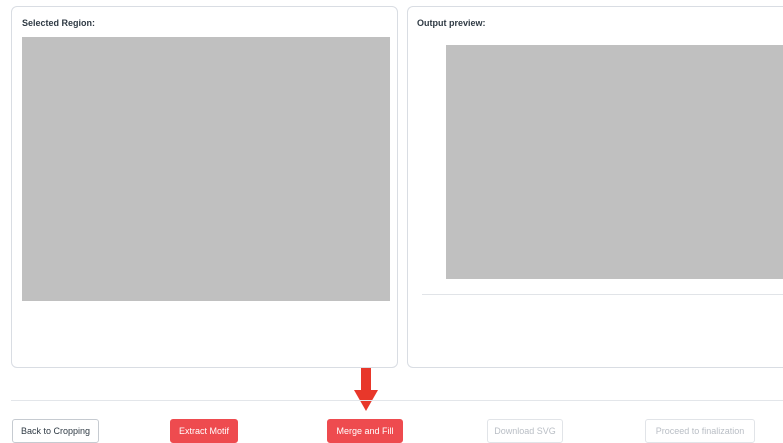  Describe the element at coordinates (397, 400) in the screenshot. I see `actions-divider` at that location.